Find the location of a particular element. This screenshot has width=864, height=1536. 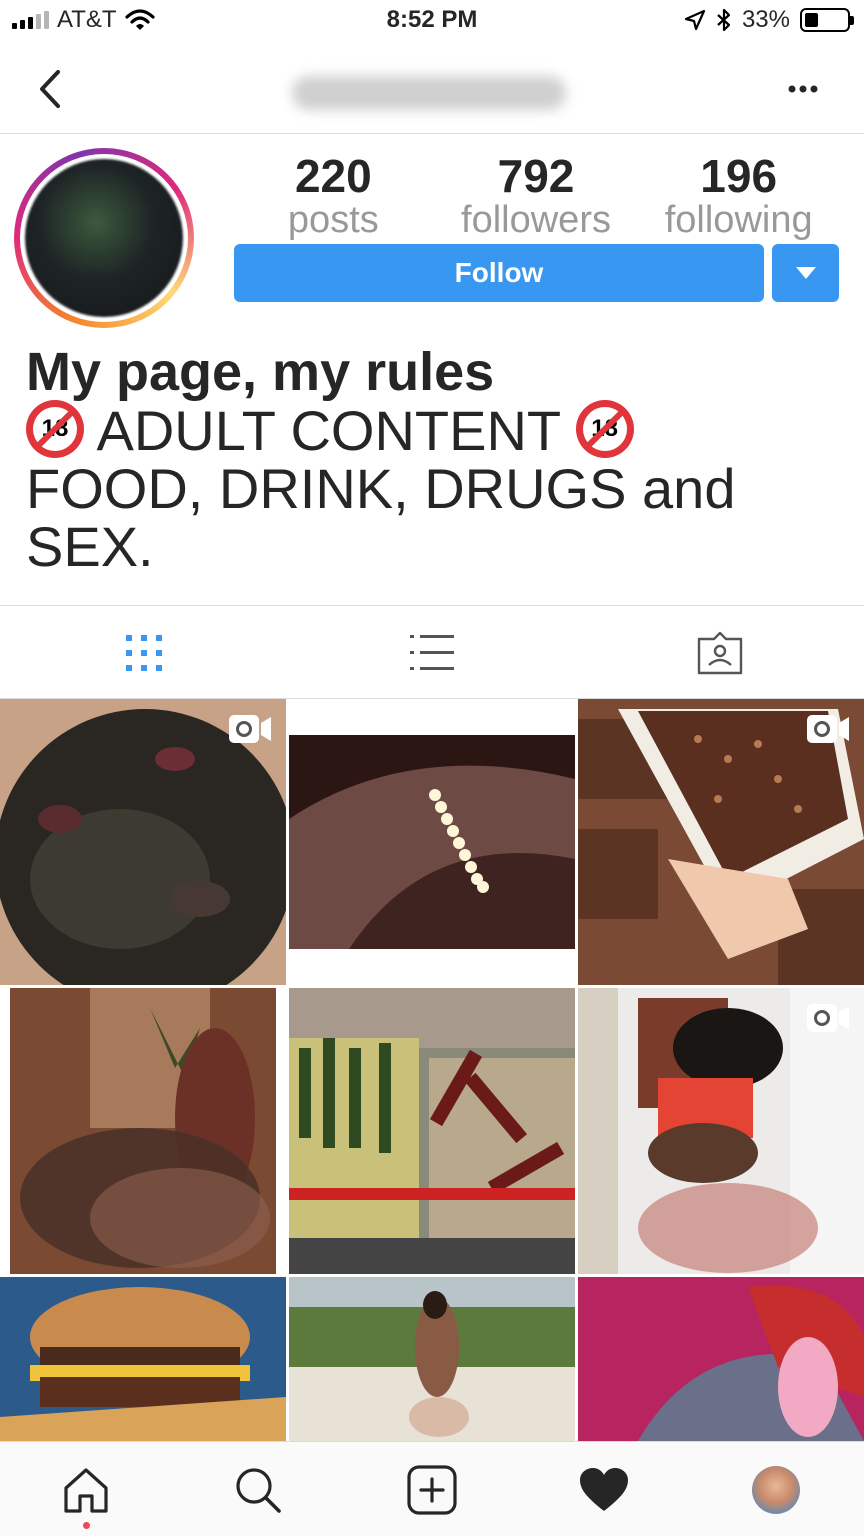

activity-tab is located at coordinates (604, 1490).